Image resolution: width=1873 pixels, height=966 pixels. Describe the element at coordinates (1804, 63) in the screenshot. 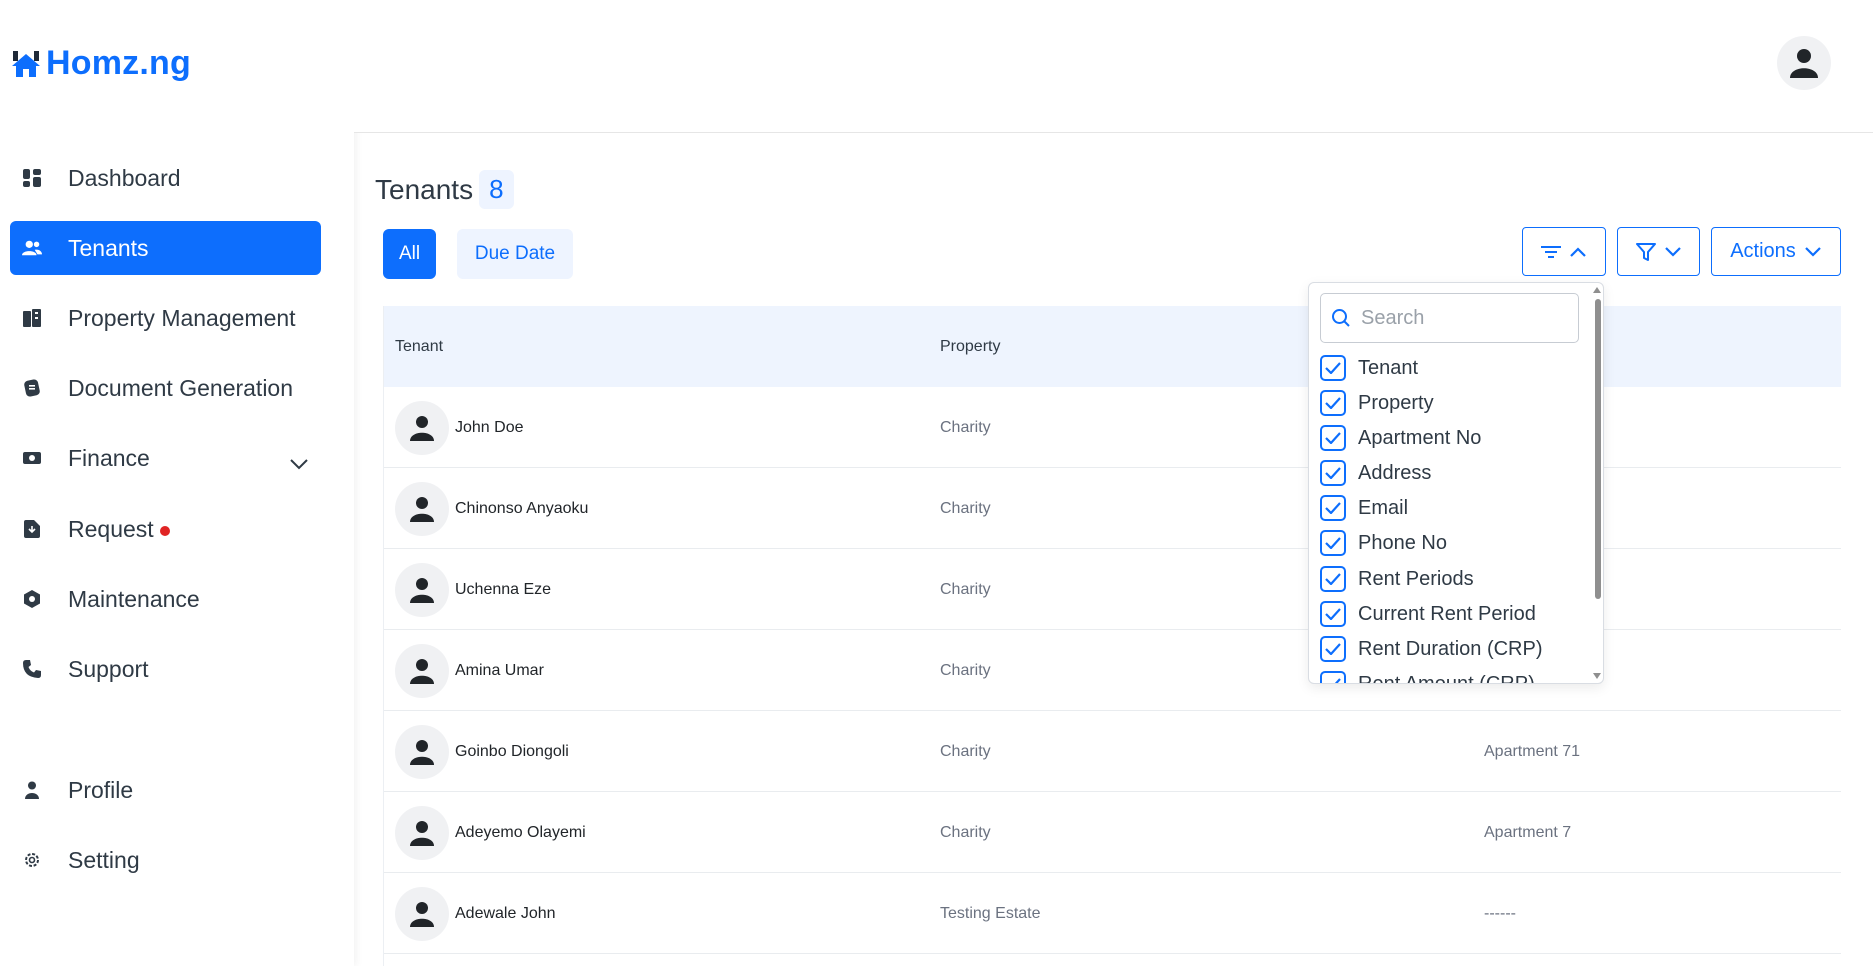

I see `user-avatar` at that location.